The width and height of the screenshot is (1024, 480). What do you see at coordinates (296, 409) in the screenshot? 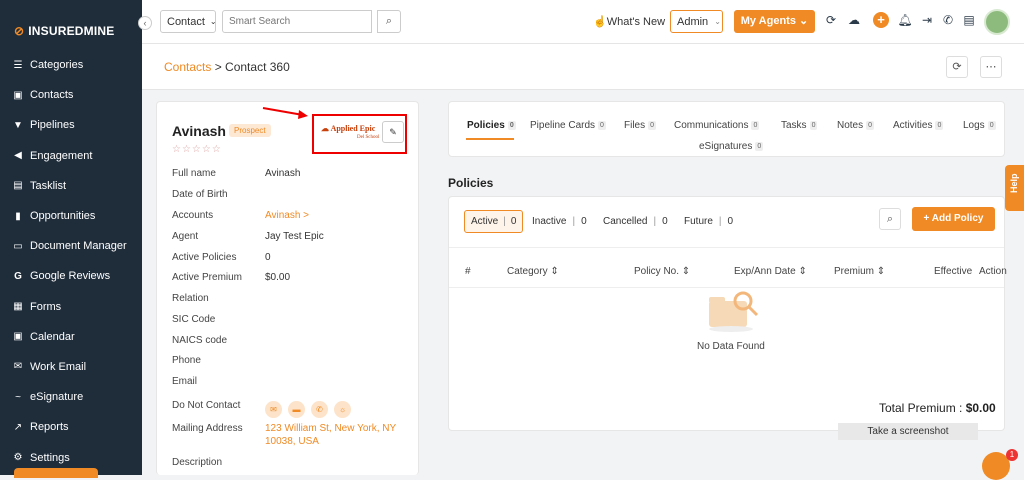
I see `message-toggle-icon: ▬` at bounding box center [296, 409].